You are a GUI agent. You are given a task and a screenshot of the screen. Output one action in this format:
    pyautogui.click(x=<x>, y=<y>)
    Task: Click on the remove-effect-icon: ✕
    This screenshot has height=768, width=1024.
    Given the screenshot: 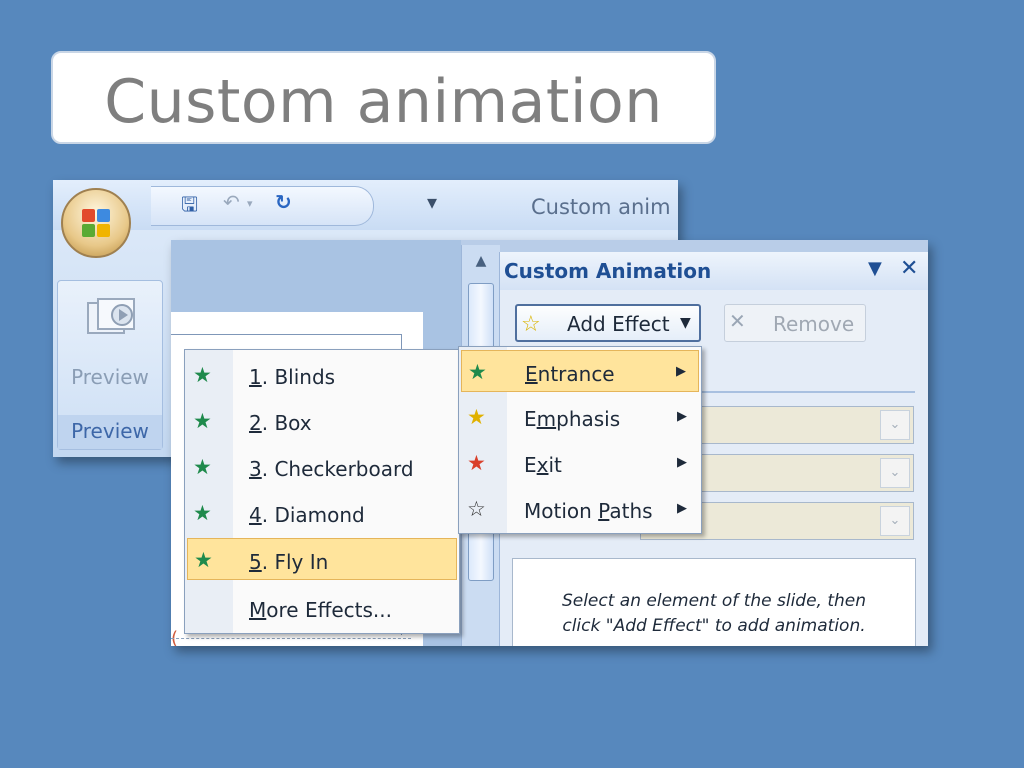 What is the action you would take?
    pyautogui.click(x=737, y=321)
    